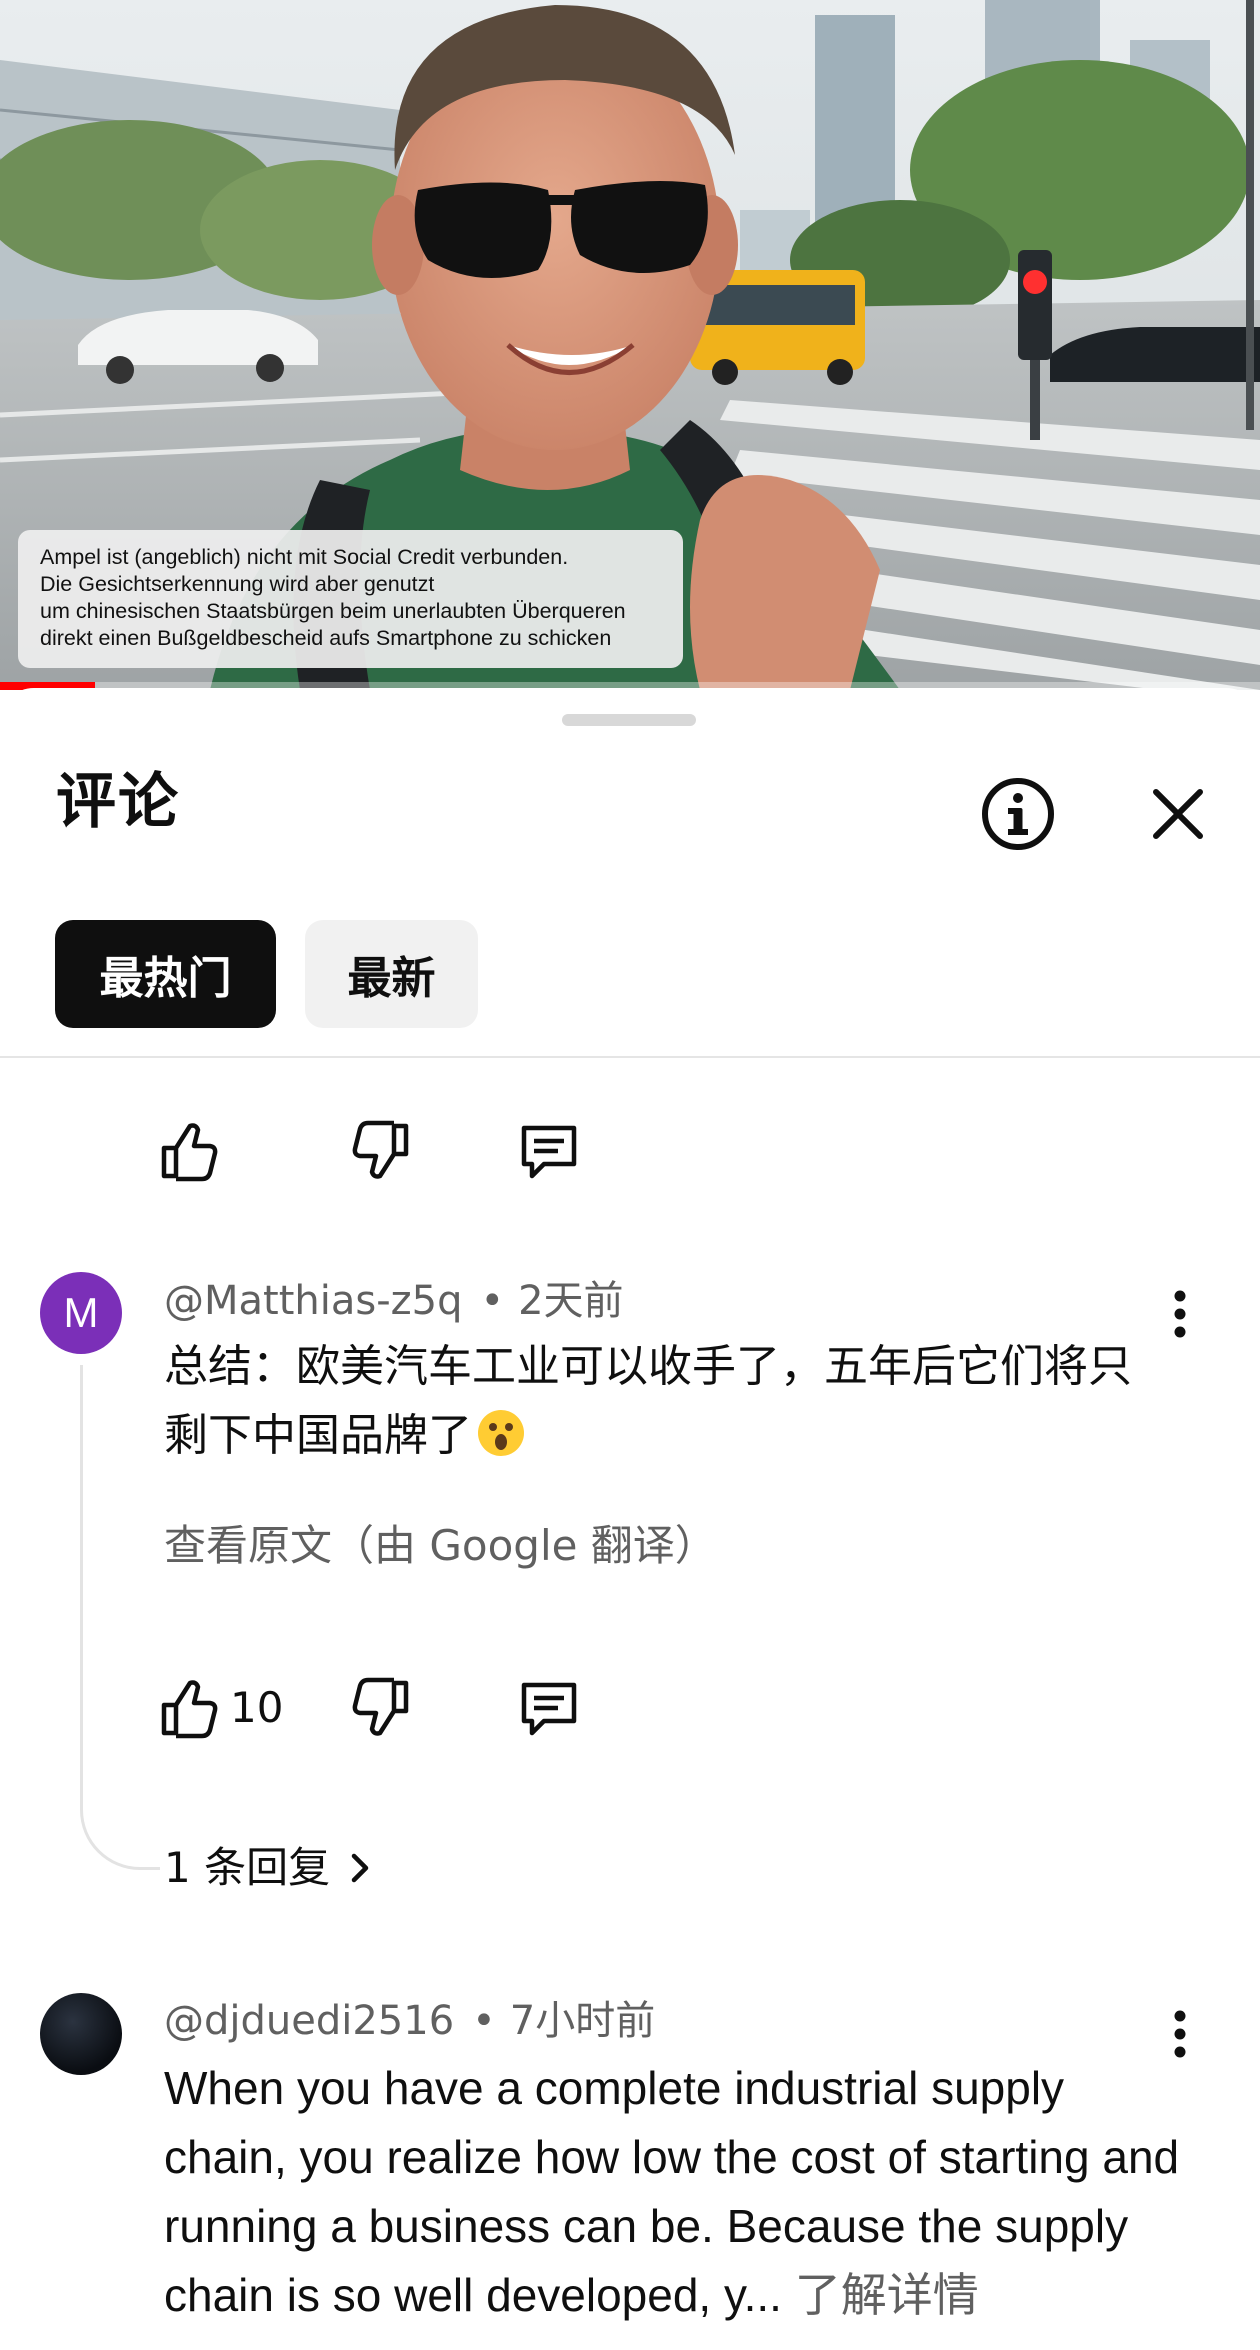 This screenshot has width=1260, height=2350. Describe the element at coordinates (648, 1401) in the screenshot. I see `comment-text-content: 总结：欧美汽车工业可以收手了，五年后它们将只剩下中国品牌了` at that location.